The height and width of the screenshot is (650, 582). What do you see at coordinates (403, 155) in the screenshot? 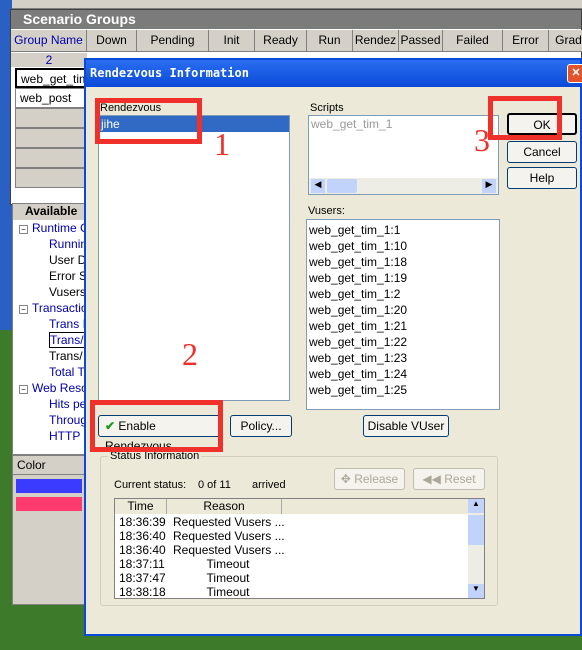
I see `scripts-list: web_get_tim_1 ◀ ▶` at bounding box center [403, 155].